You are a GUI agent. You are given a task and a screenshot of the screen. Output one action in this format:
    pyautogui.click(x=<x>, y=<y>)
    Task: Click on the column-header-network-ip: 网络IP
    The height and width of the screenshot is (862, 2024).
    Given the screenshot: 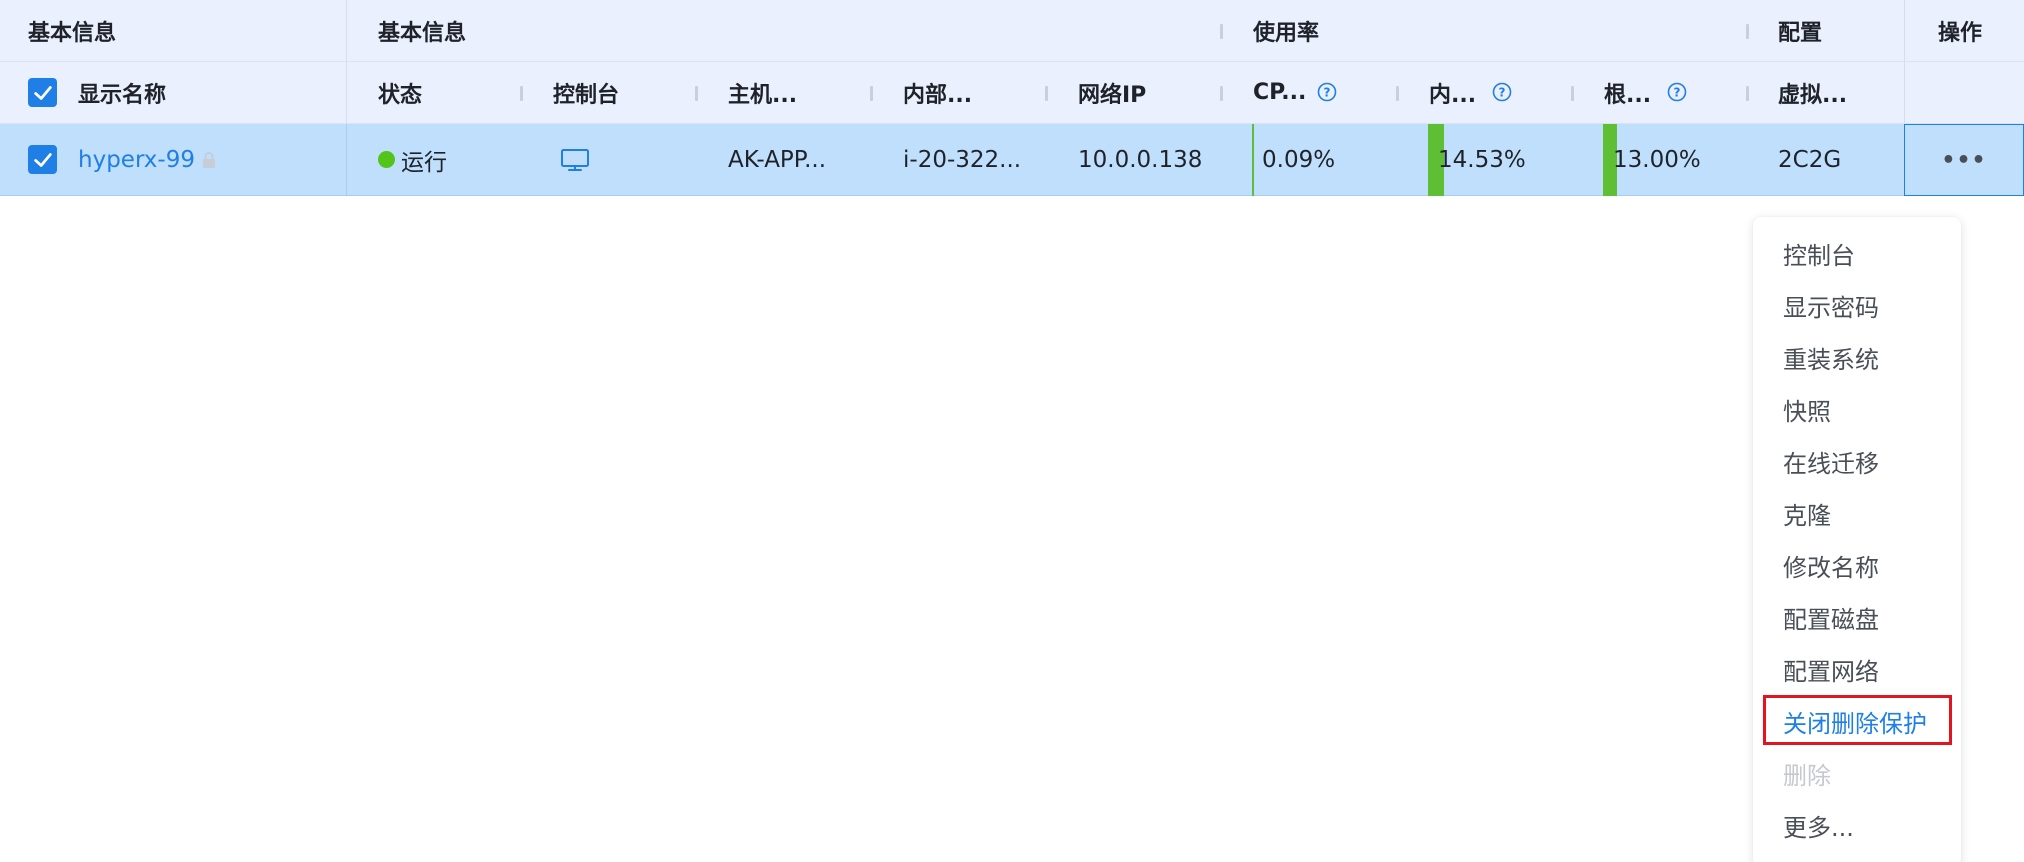 What is the action you would take?
    pyautogui.click(x=1112, y=92)
    